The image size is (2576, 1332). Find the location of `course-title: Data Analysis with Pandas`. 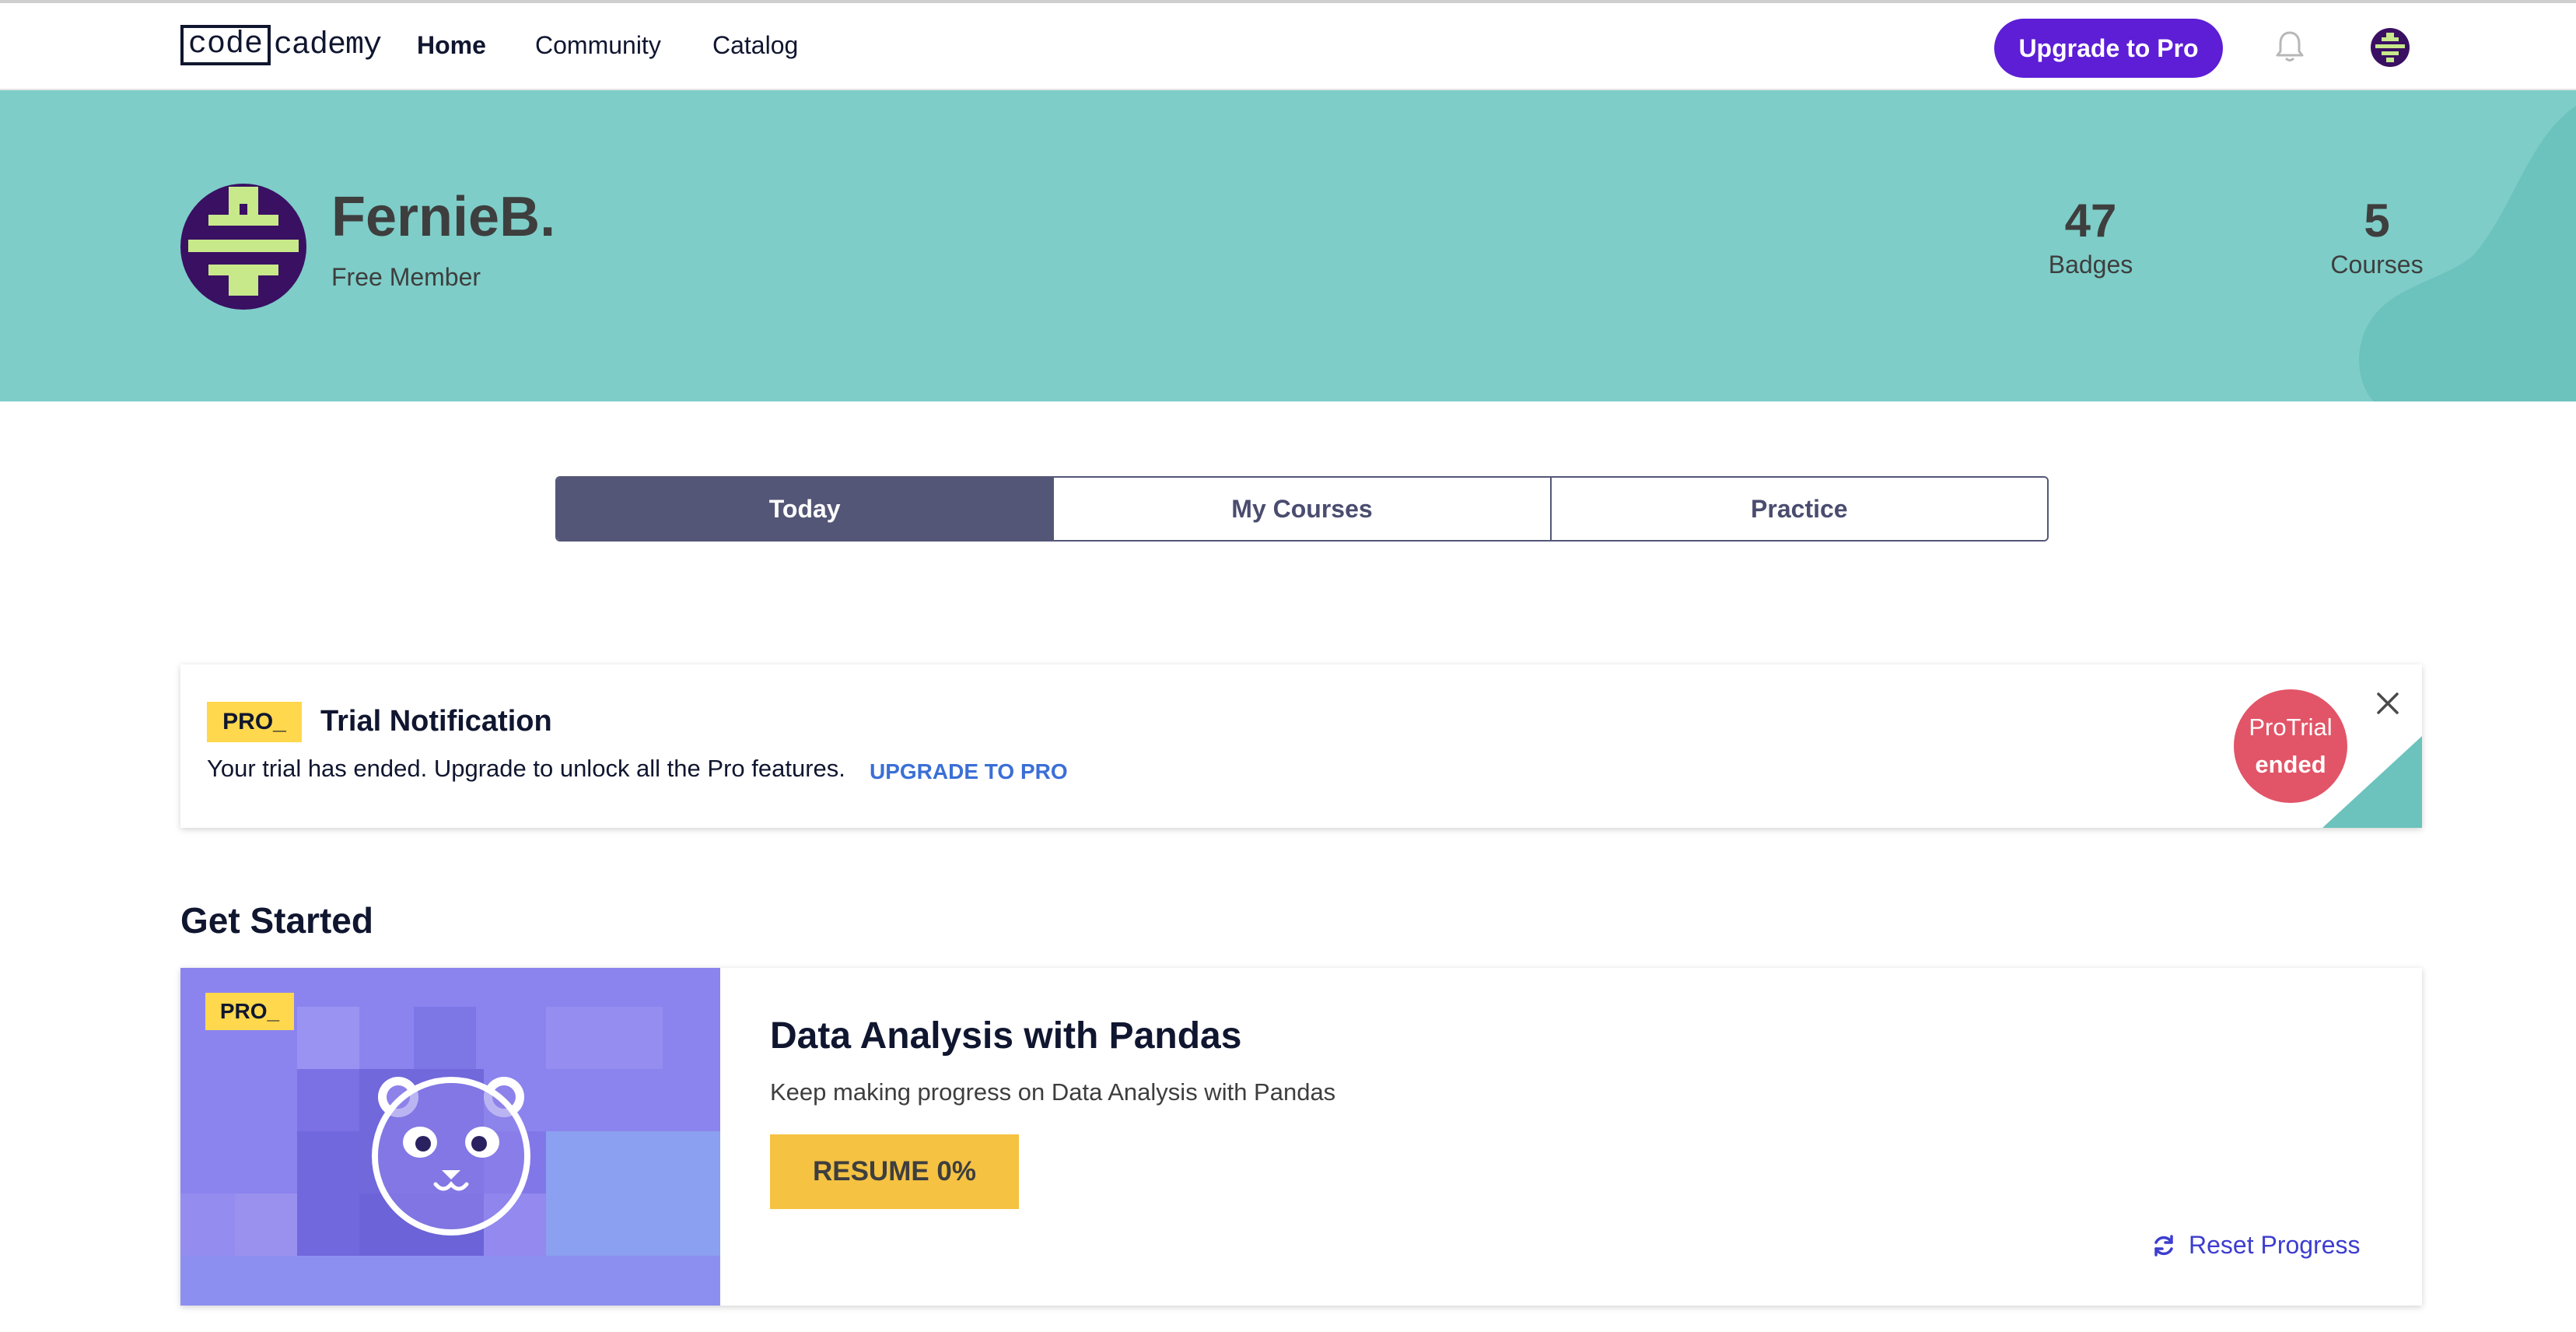

course-title: Data Analysis with Pandas is located at coordinates (1006, 1036).